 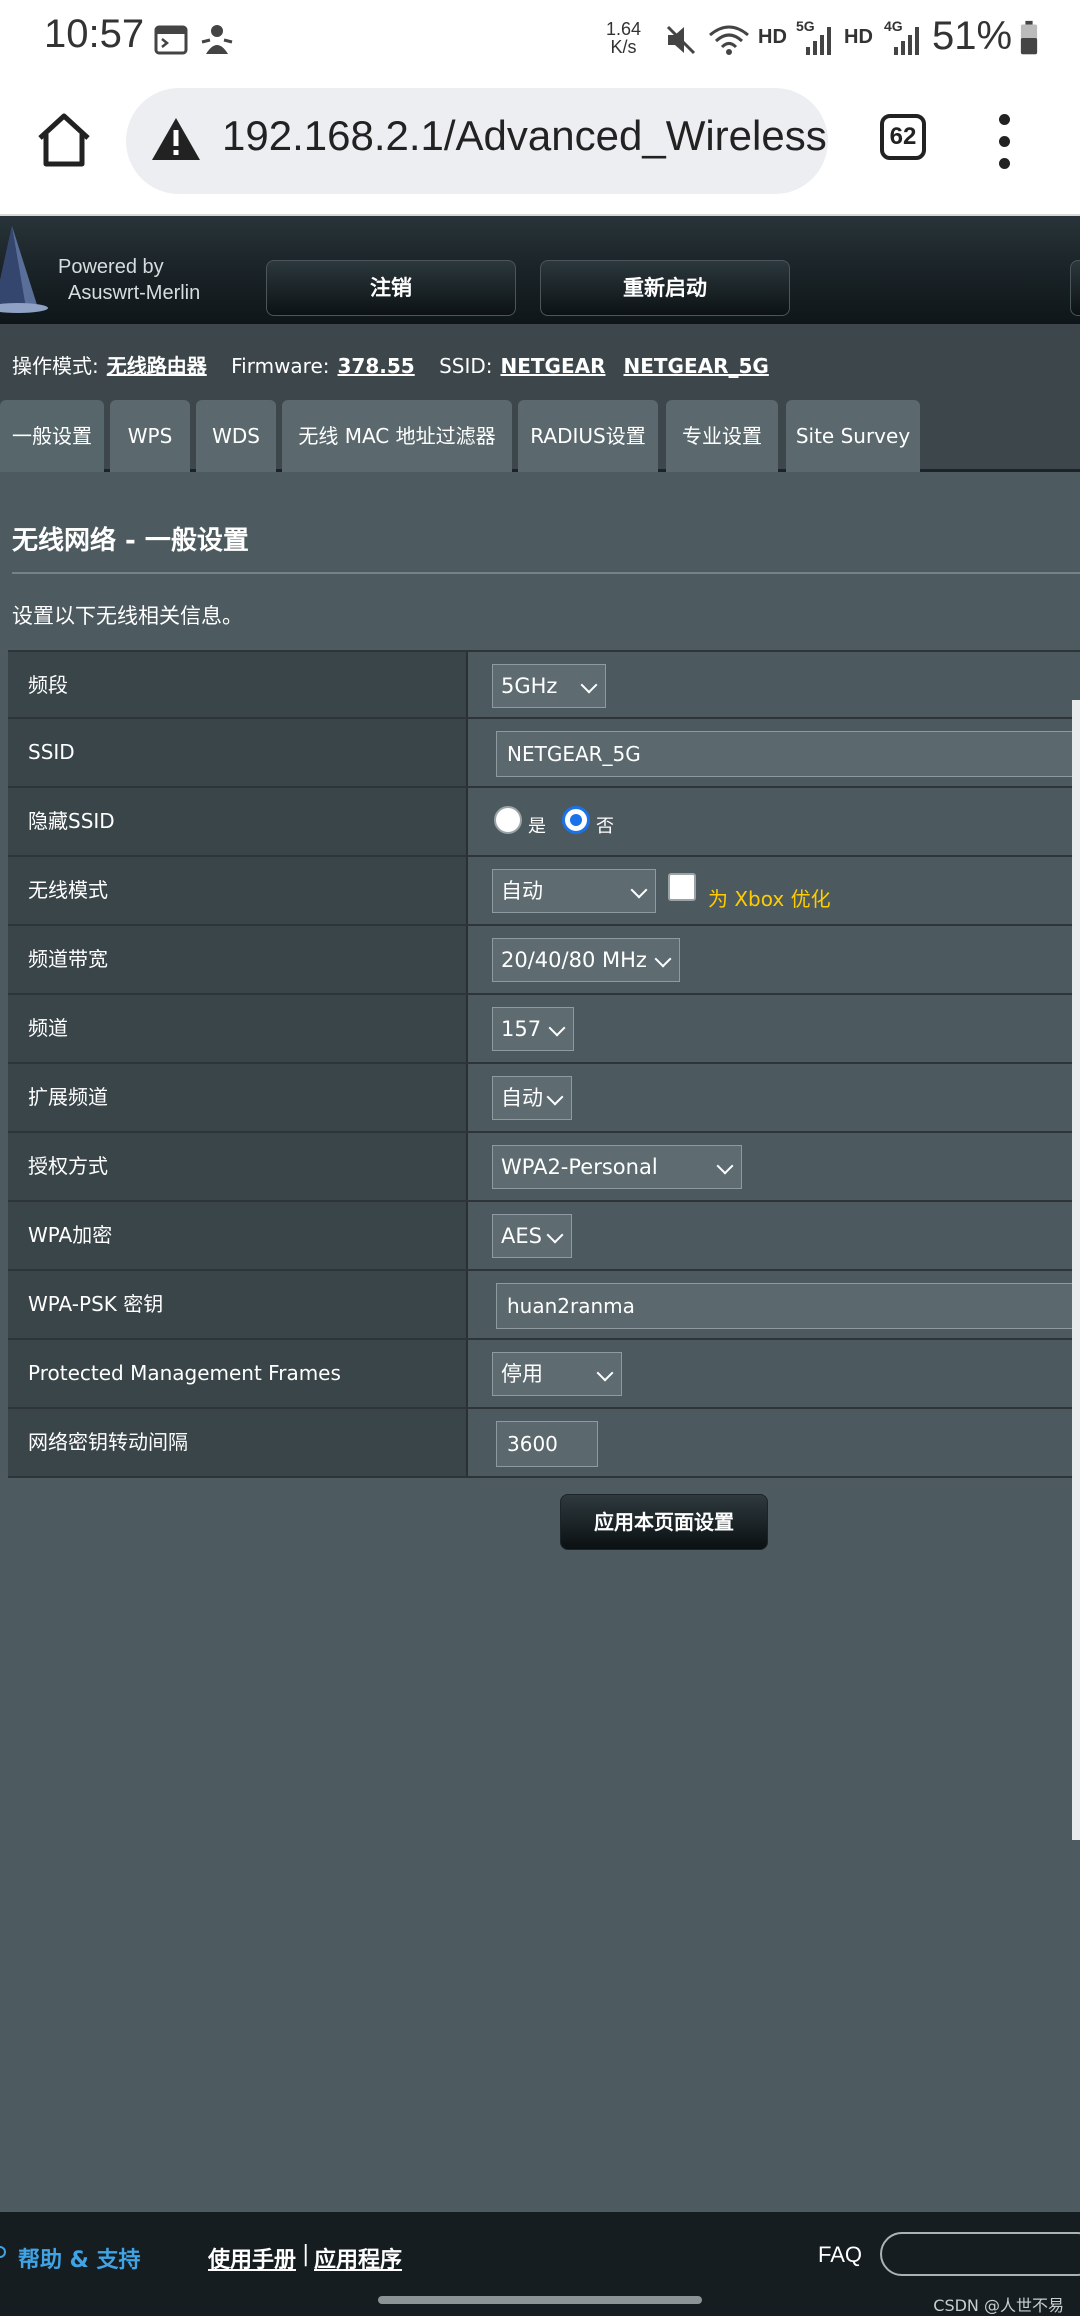 I want to click on table-row: SSID NETGEAR_5G, so click(x=544, y=753).